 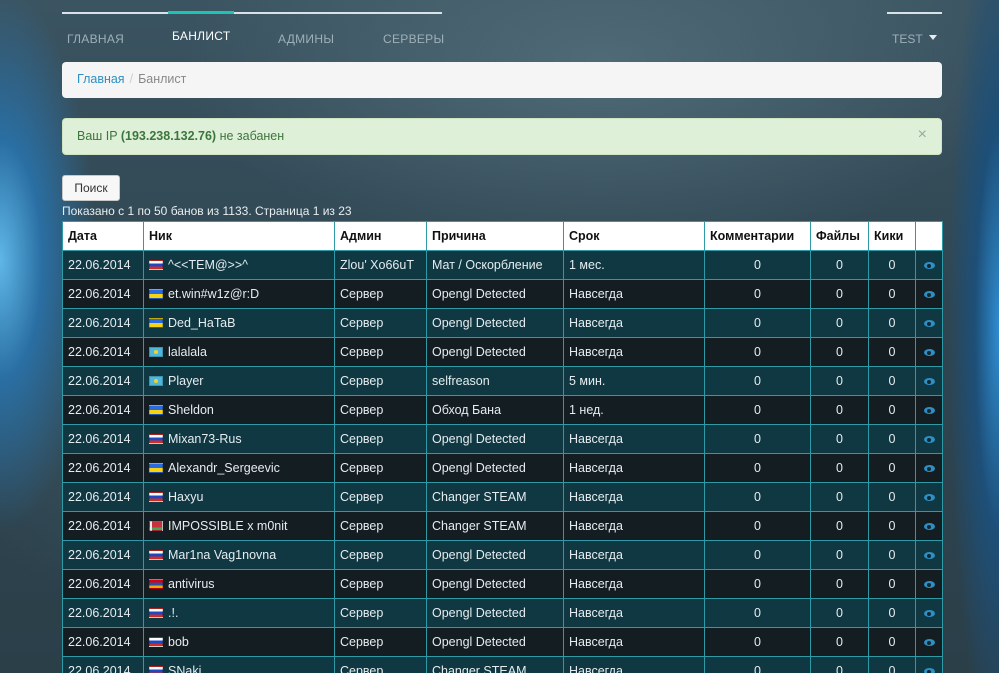 I want to click on nav-divider, so click(x=252, y=13).